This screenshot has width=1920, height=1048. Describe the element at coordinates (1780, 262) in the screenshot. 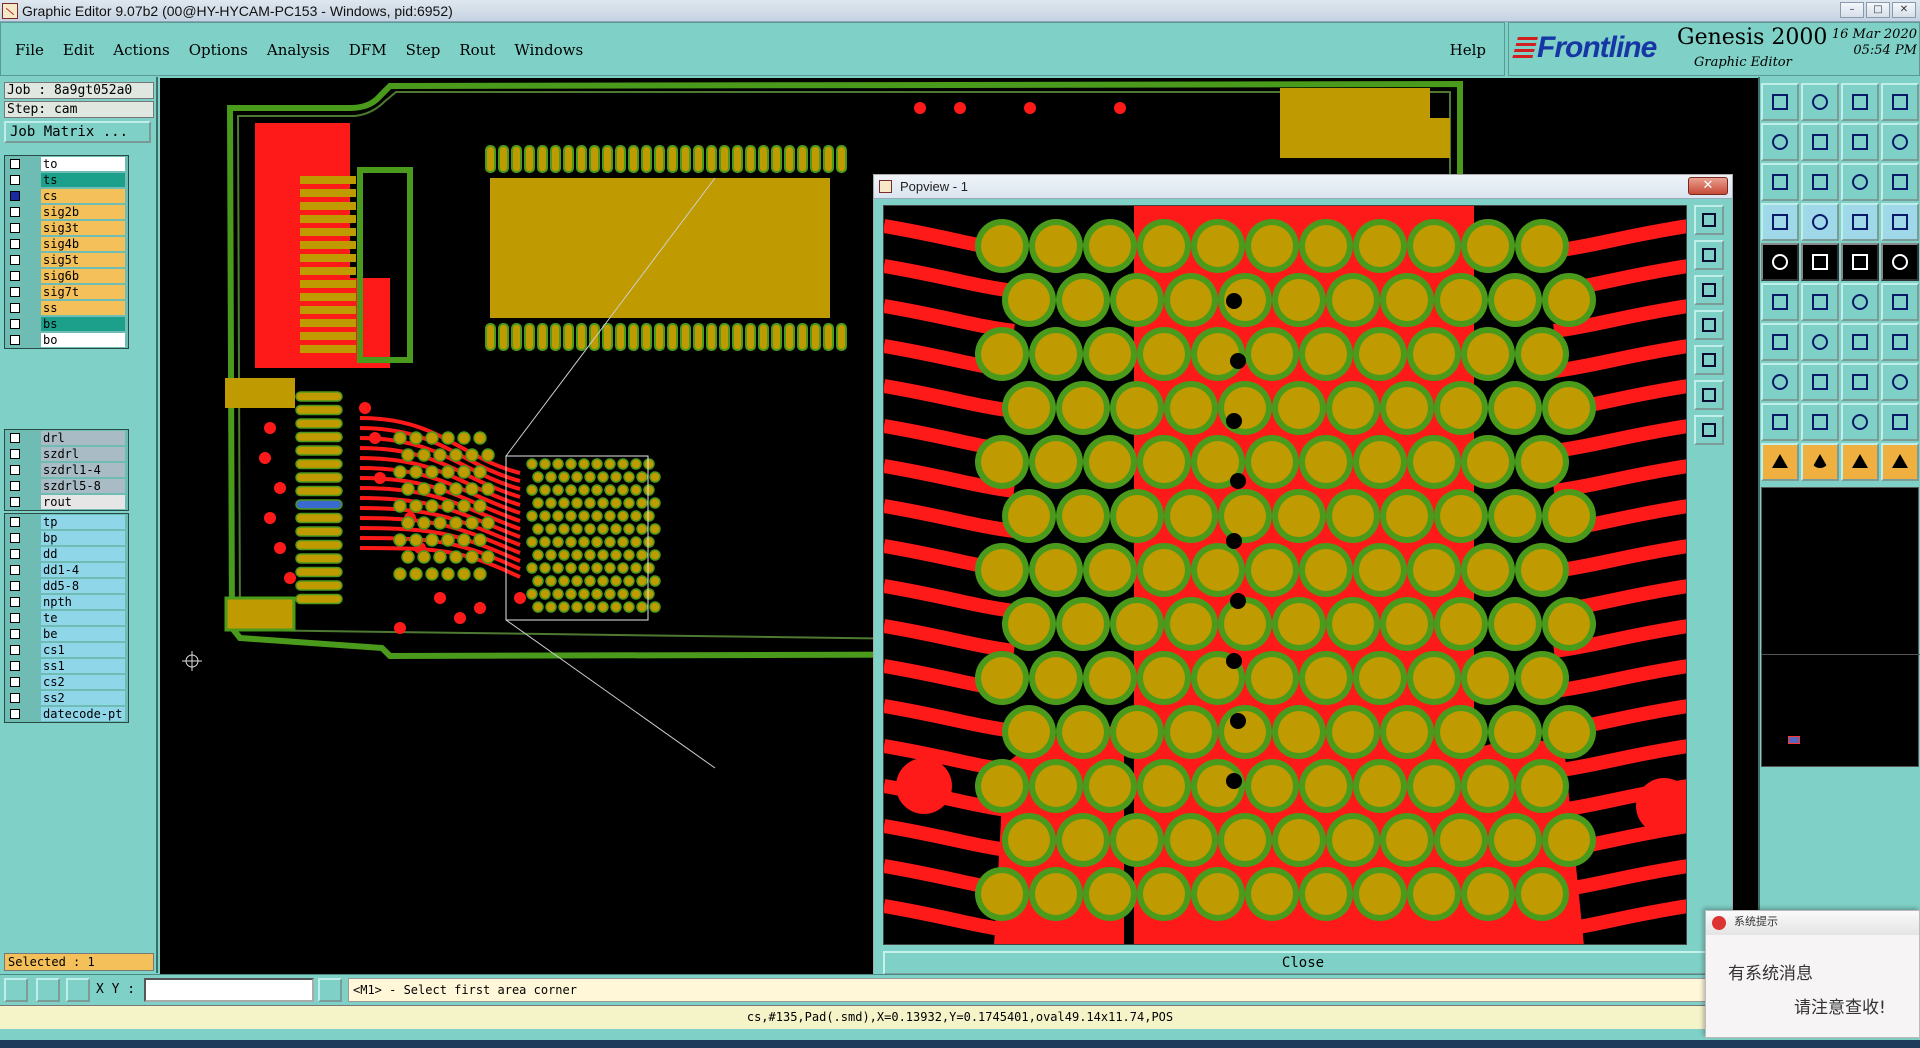

I see `pad-icon` at that location.